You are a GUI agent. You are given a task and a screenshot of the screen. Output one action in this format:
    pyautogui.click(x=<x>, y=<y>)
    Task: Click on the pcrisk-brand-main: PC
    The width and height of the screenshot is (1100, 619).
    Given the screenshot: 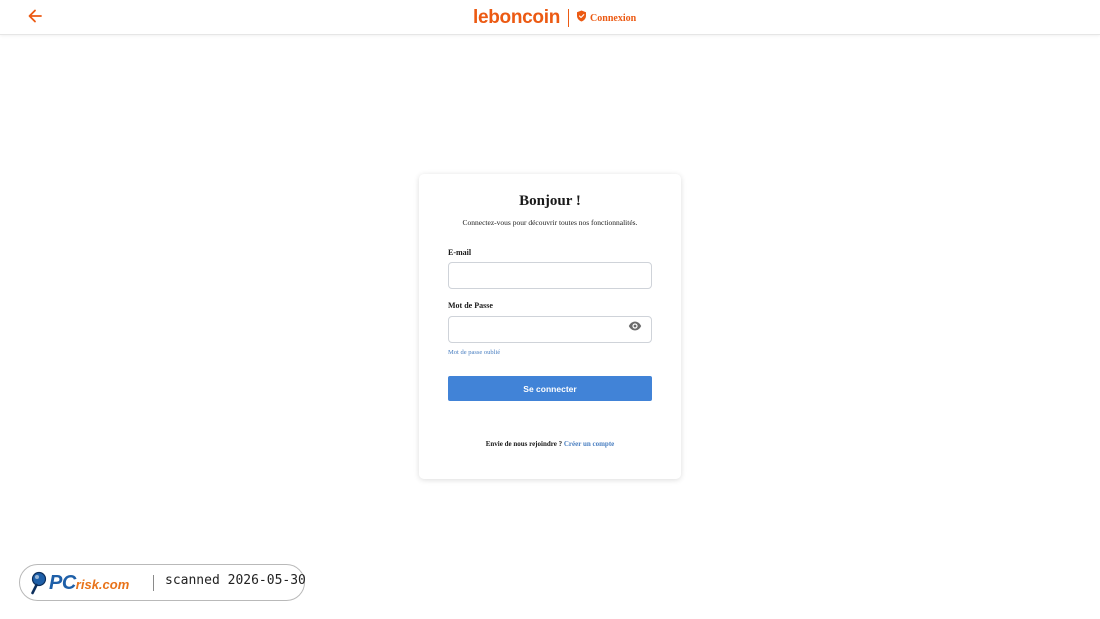 What is the action you would take?
    pyautogui.click(x=62, y=583)
    